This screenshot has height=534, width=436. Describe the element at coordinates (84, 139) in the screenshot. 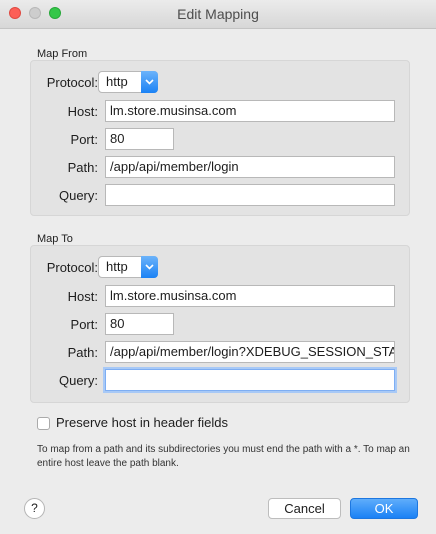

I see `from-port-label: Port:` at that location.